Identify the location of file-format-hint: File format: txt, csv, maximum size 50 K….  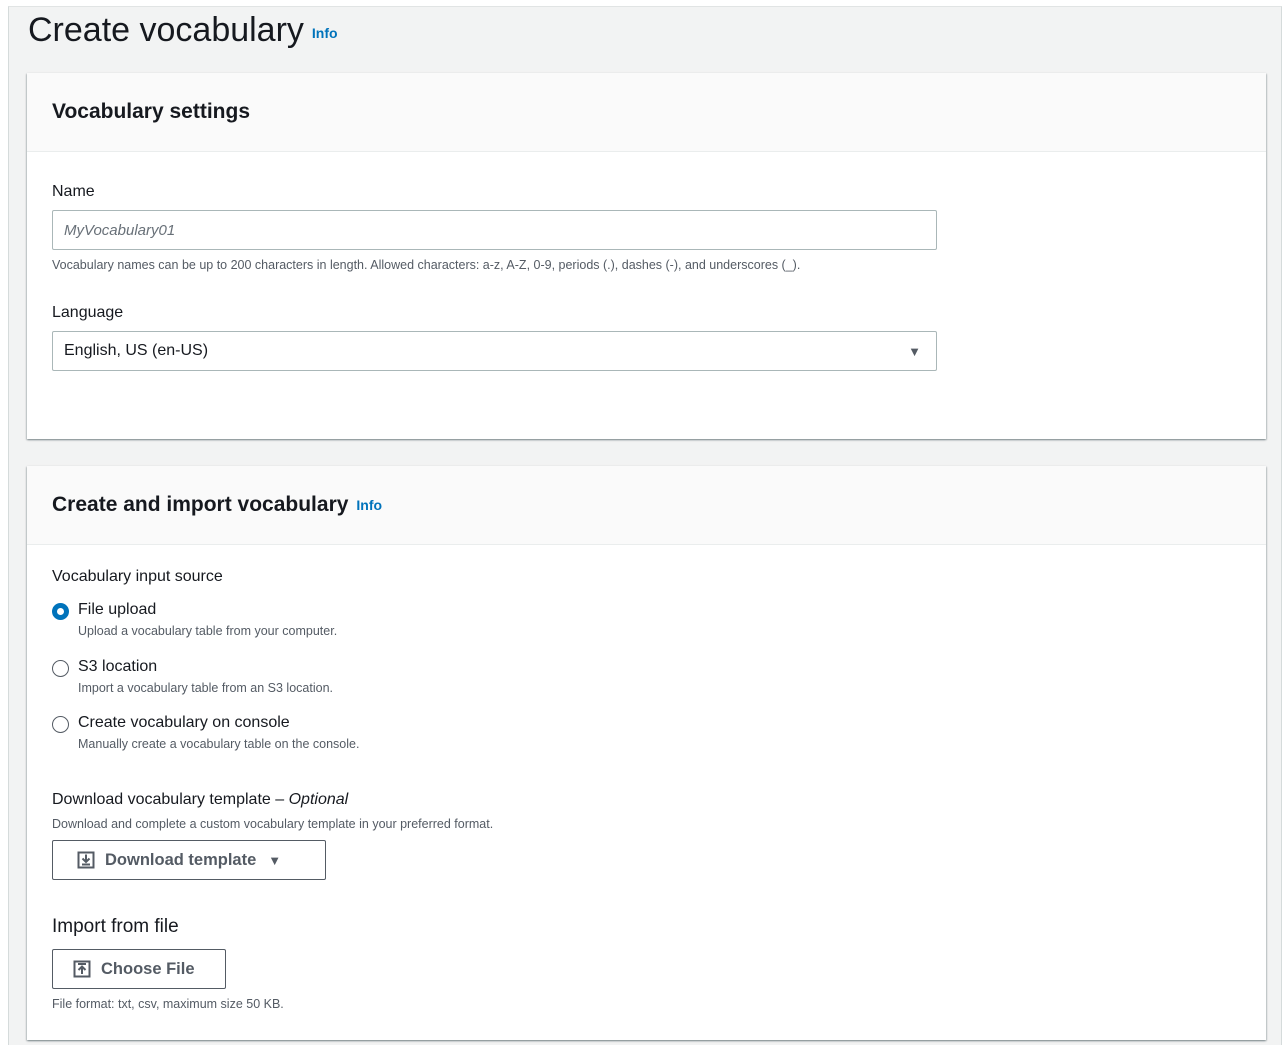
(168, 1004).